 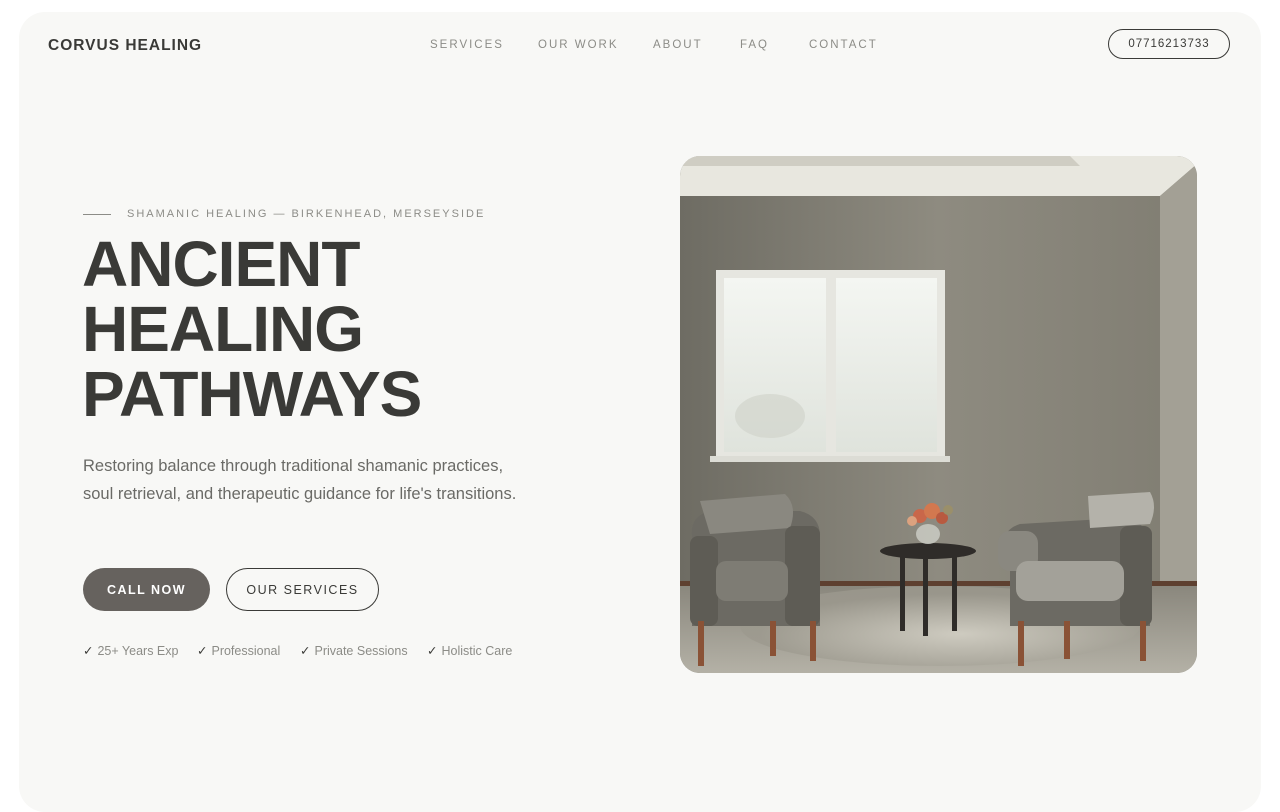 What do you see at coordinates (678, 45) in the screenshot?
I see `nav-about: ABOUT` at bounding box center [678, 45].